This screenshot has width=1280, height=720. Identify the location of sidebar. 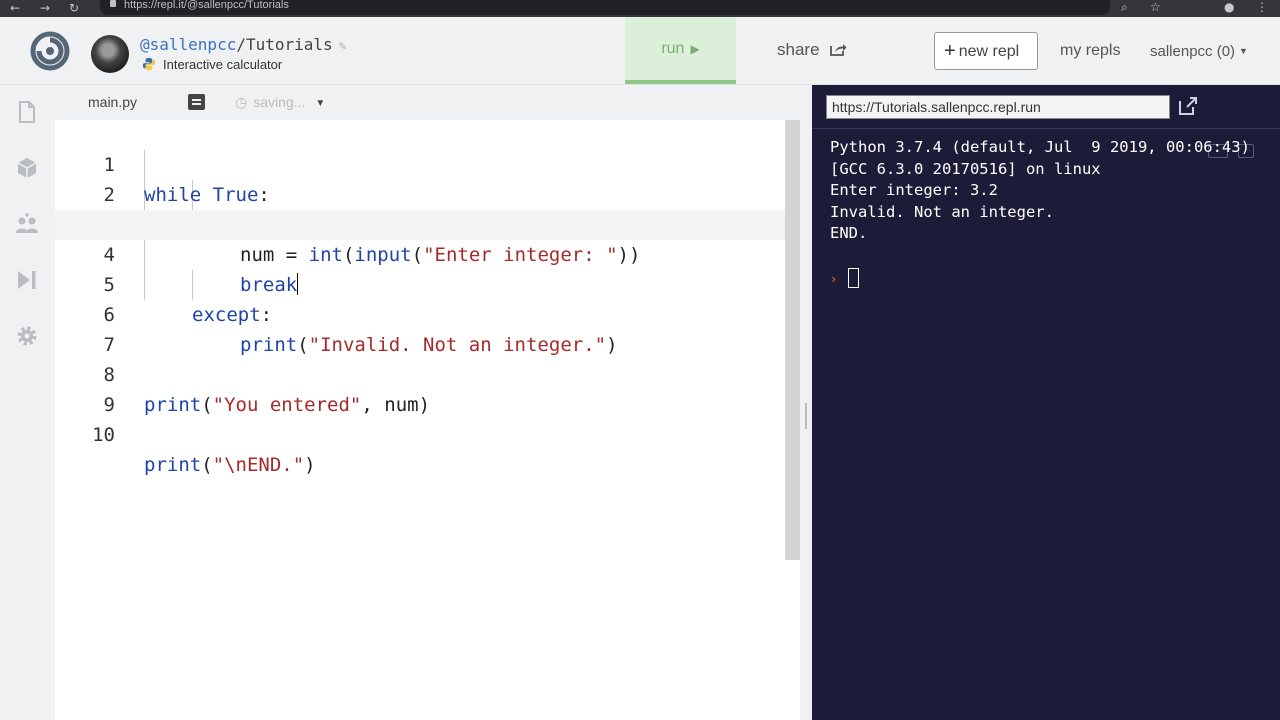
(27, 402).